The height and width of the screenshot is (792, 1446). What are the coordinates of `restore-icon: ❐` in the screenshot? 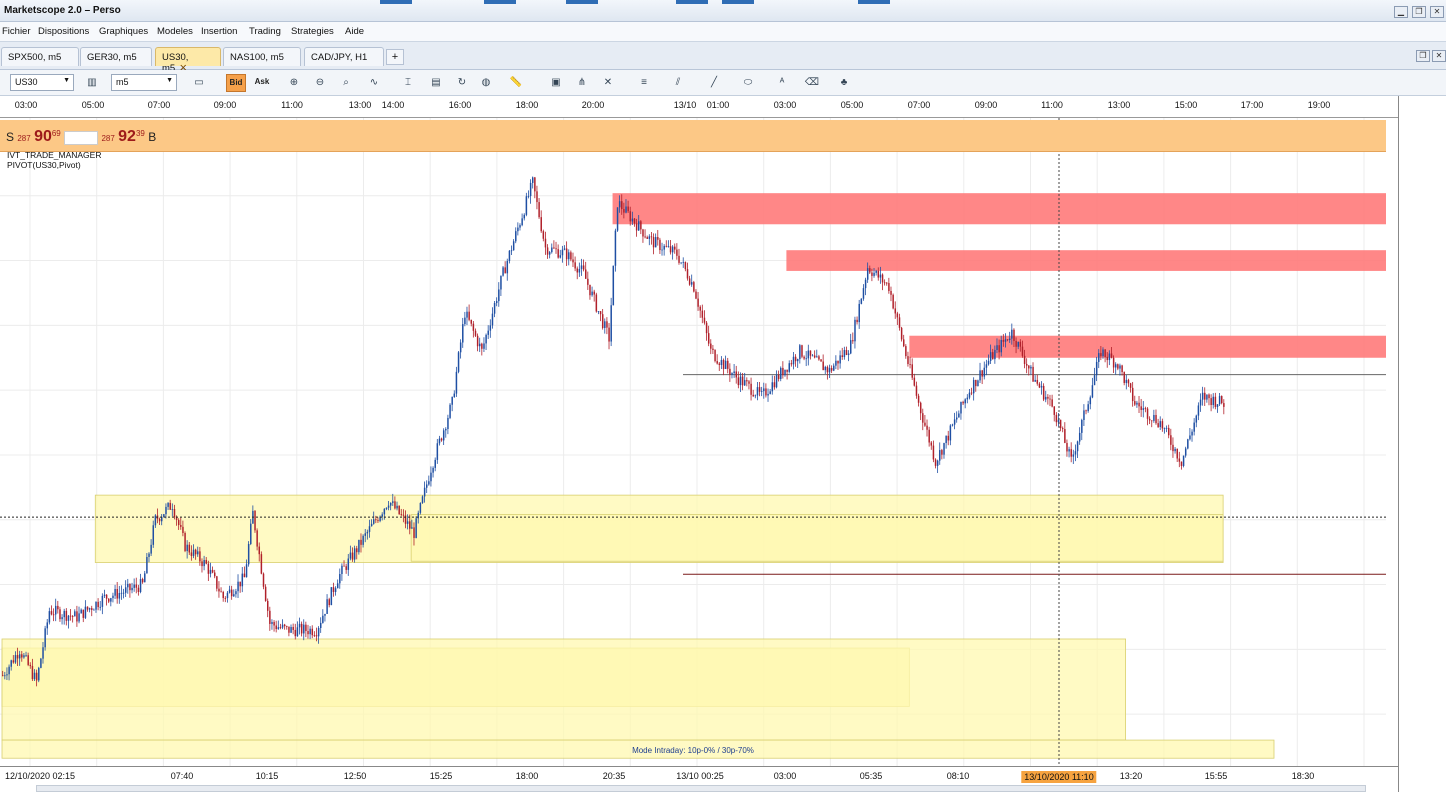 It's located at (1423, 56).